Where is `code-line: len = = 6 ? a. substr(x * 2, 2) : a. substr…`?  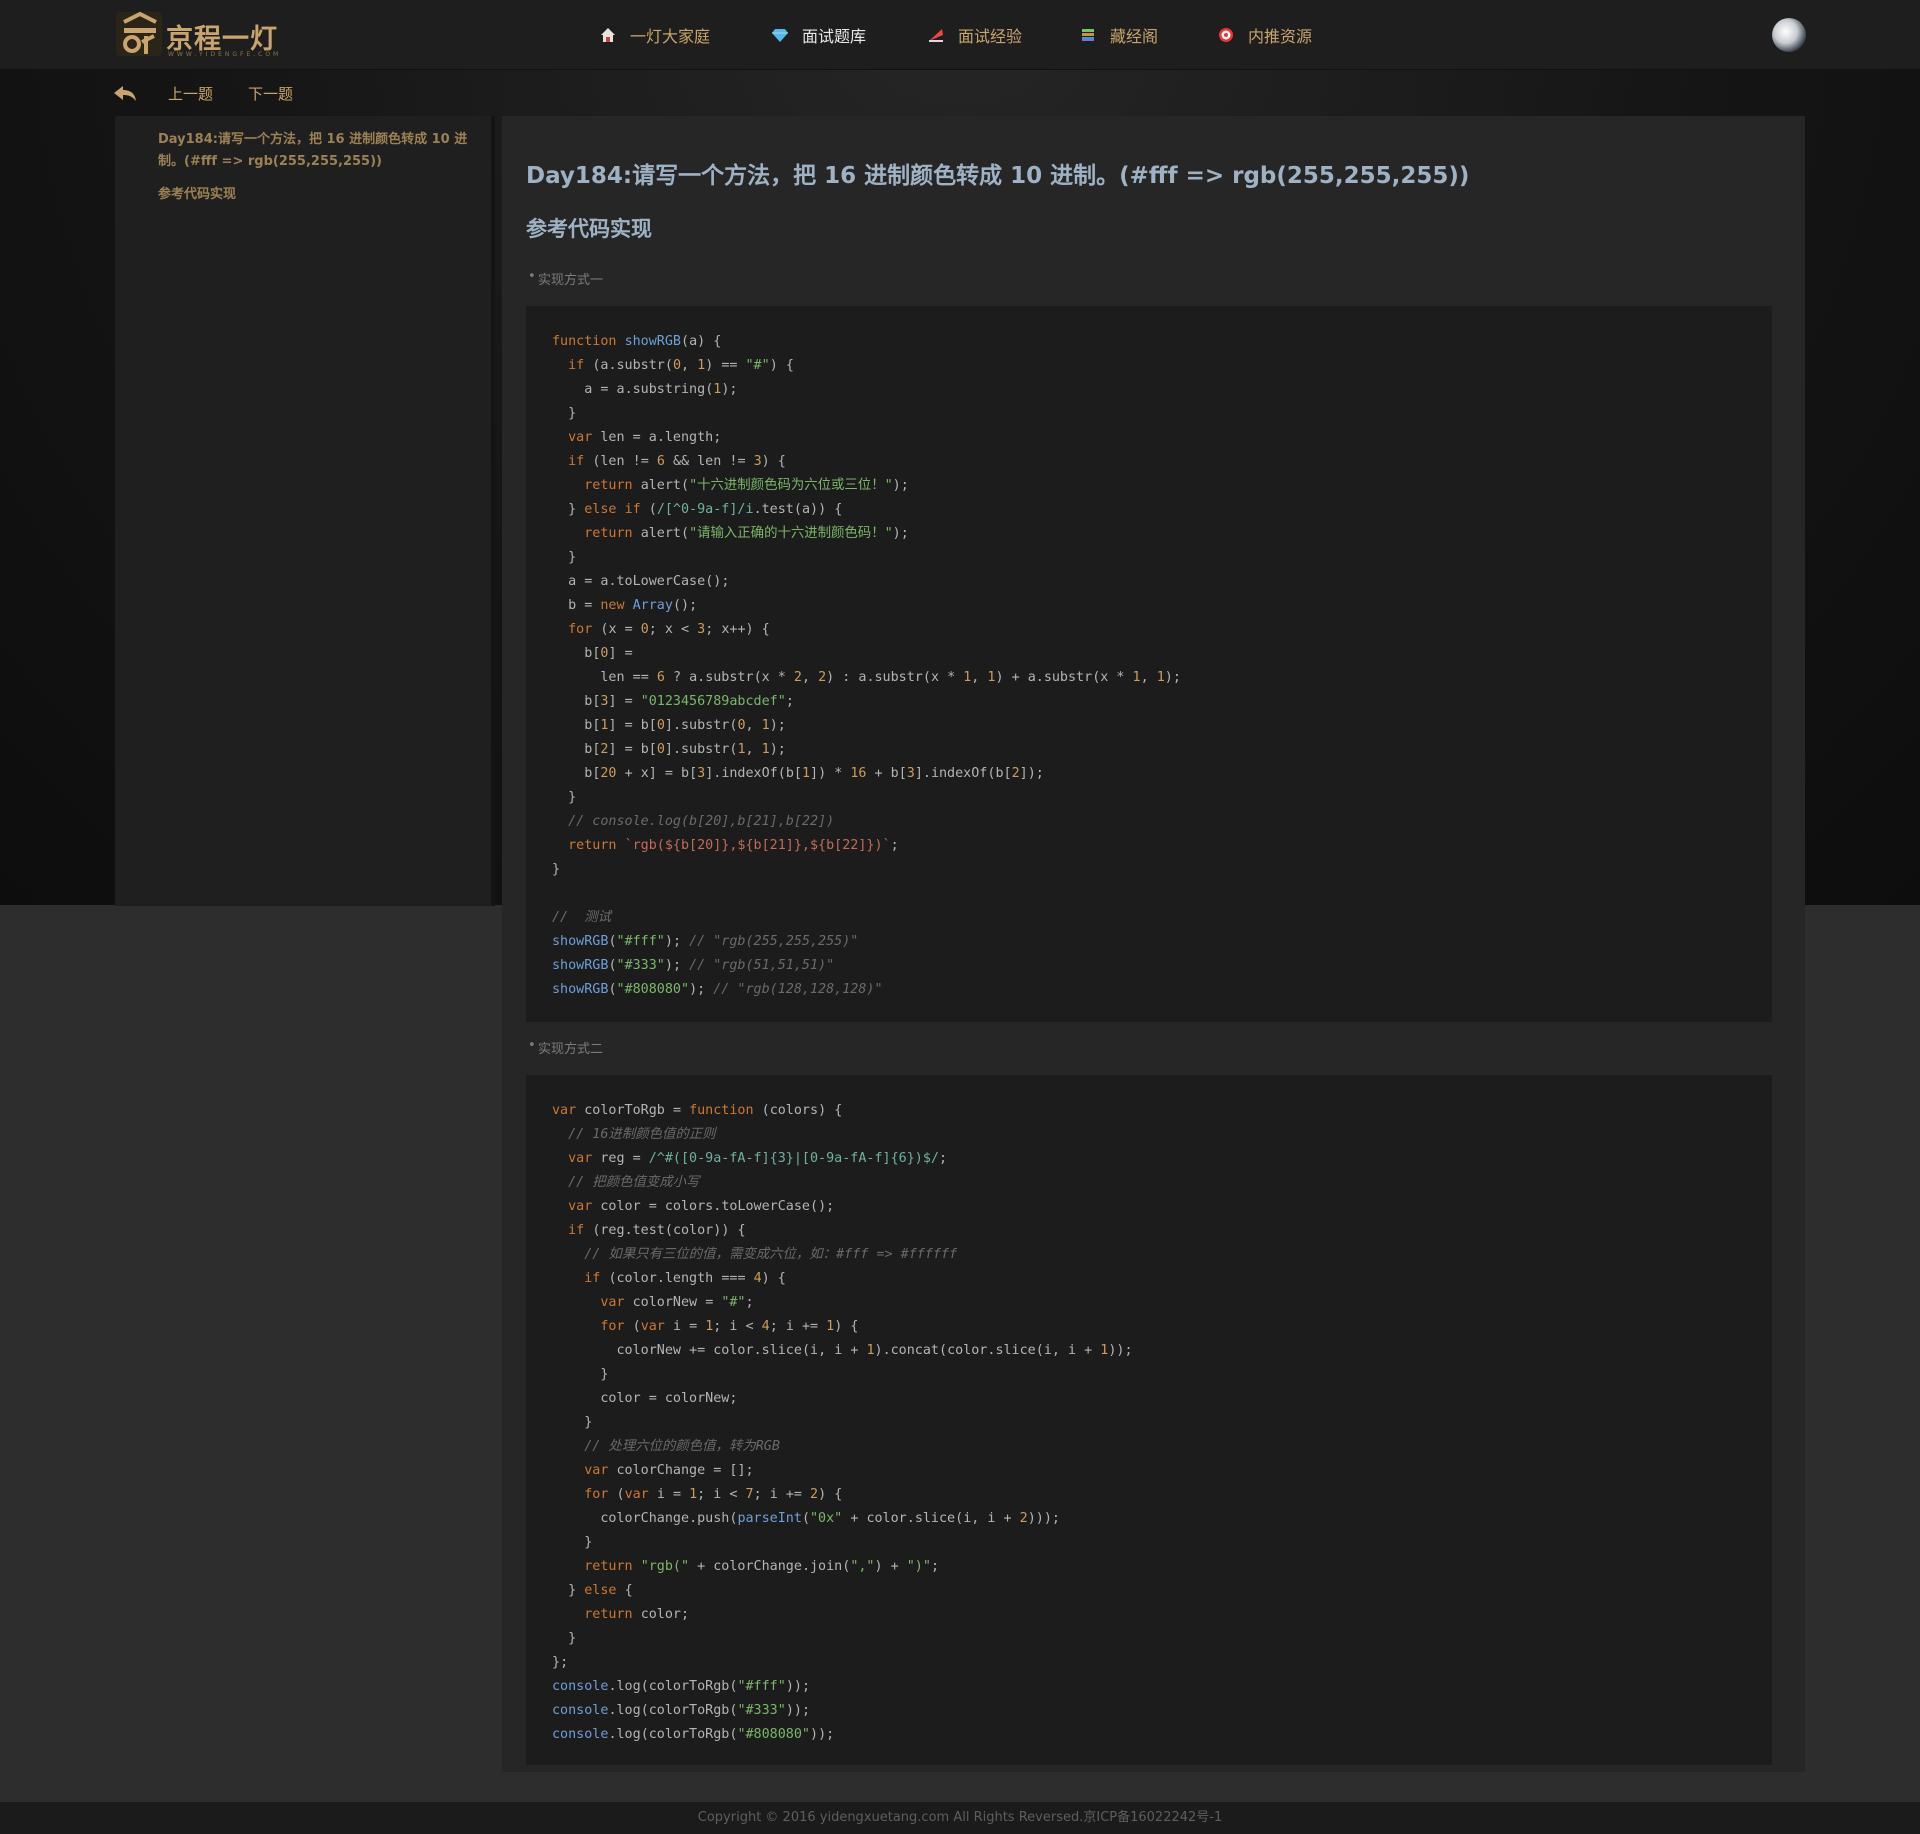 code-line: len = = 6 ? a. substr(x * 2, 2) : a. substr… is located at coordinates (890, 677).